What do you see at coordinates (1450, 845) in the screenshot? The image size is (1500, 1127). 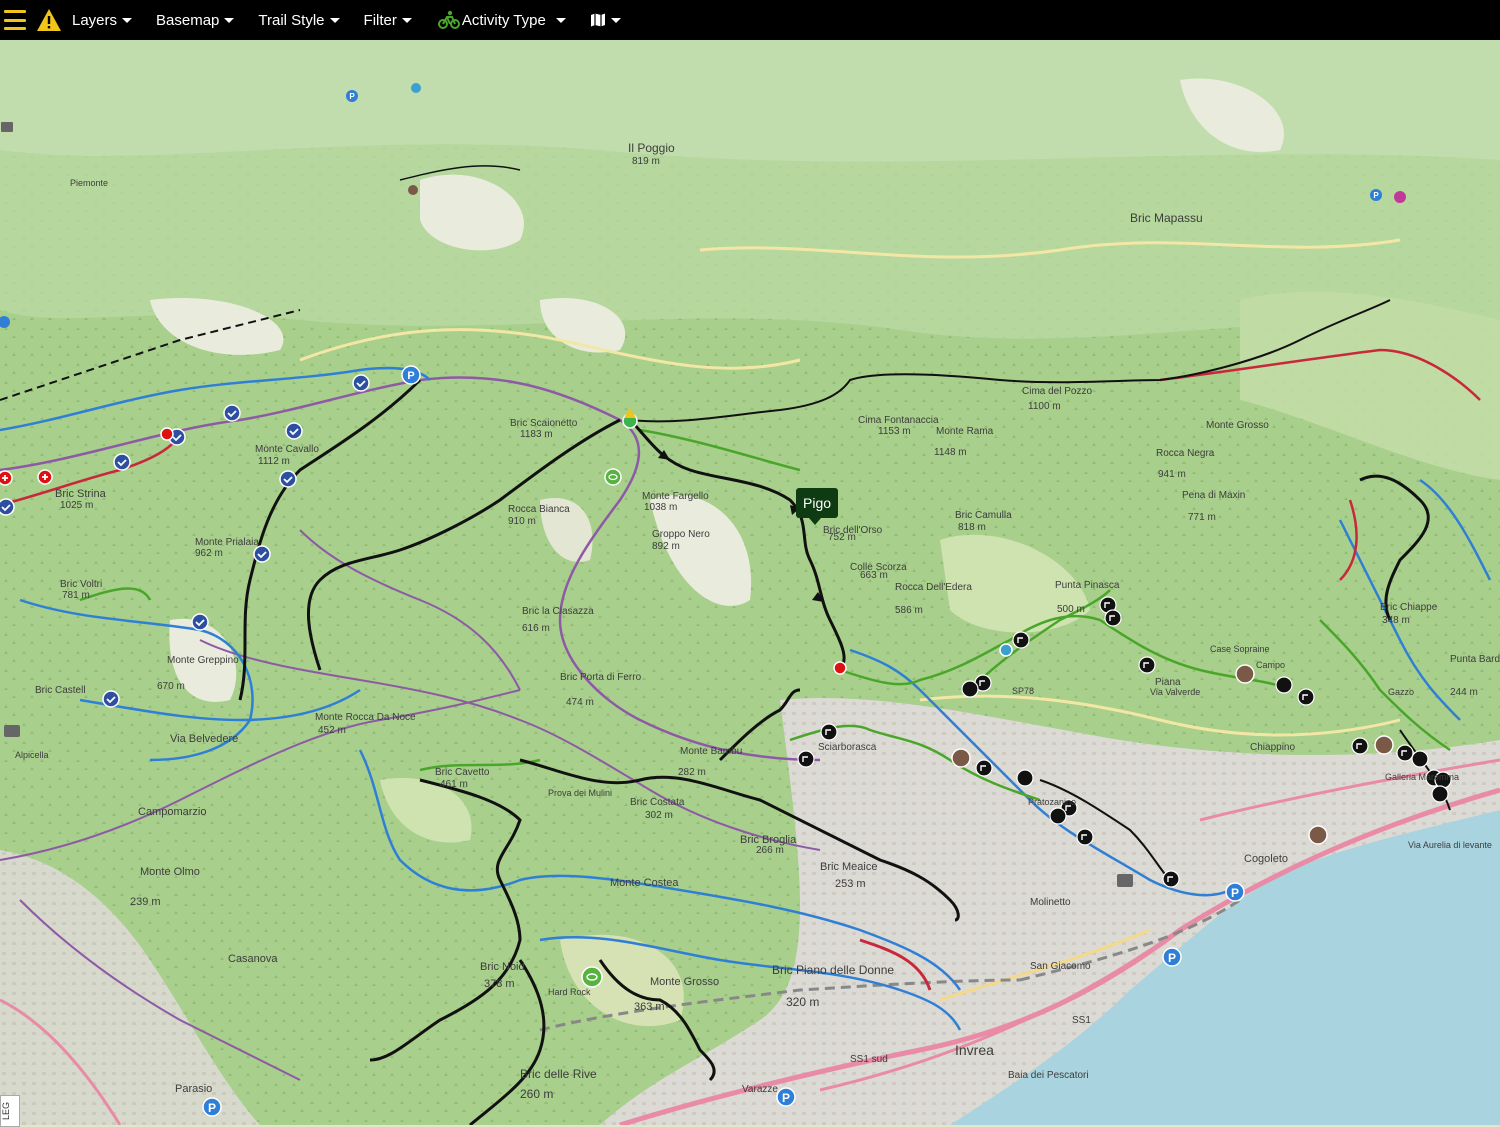 I see `road-label: Via Aurelia di levante` at bounding box center [1450, 845].